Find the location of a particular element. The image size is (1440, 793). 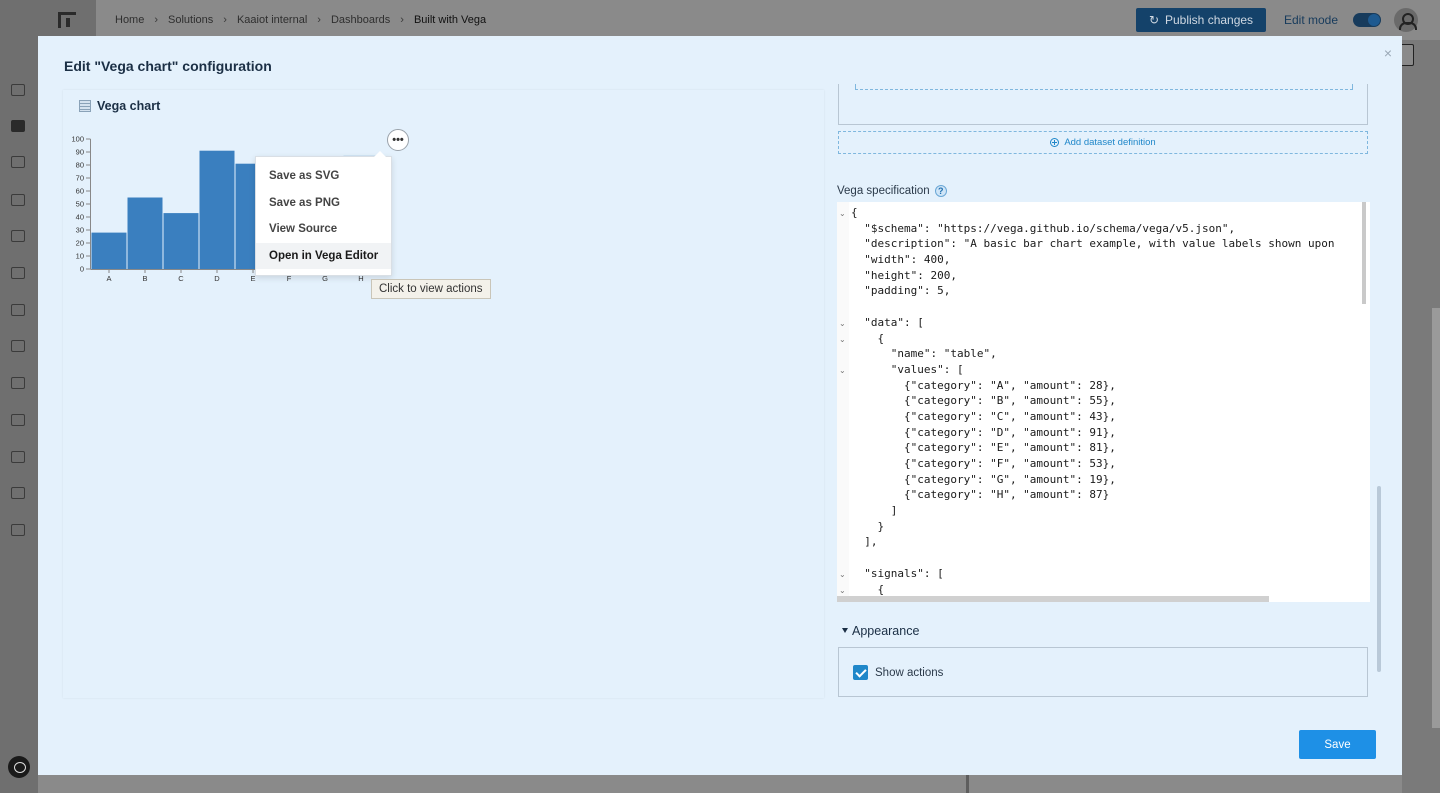

app-logo is located at coordinates (48, 20).